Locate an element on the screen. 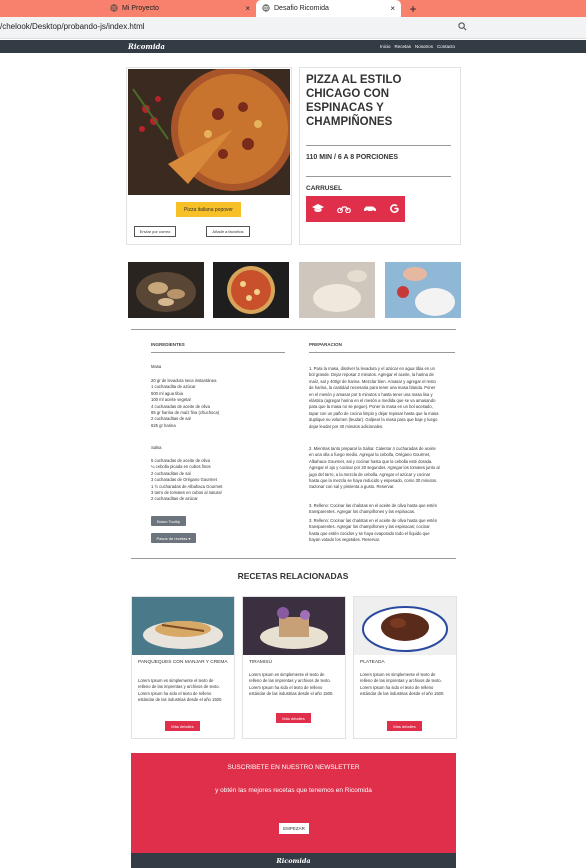 This screenshot has height=868, width=586. card-title: PLATEADA is located at coordinates (372, 662).